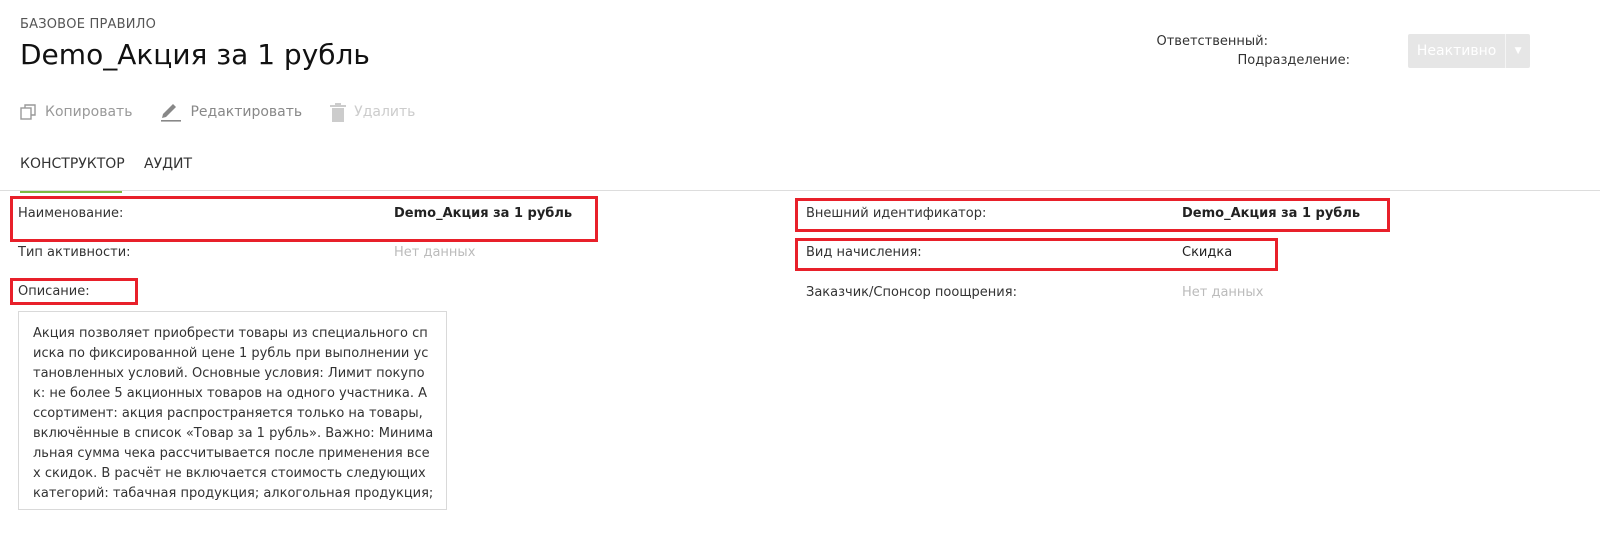 The width and height of the screenshot is (1600, 550). Describe the element at coordinates (304, 219) in the screenshot. I see `name-highlight-box` at that location.